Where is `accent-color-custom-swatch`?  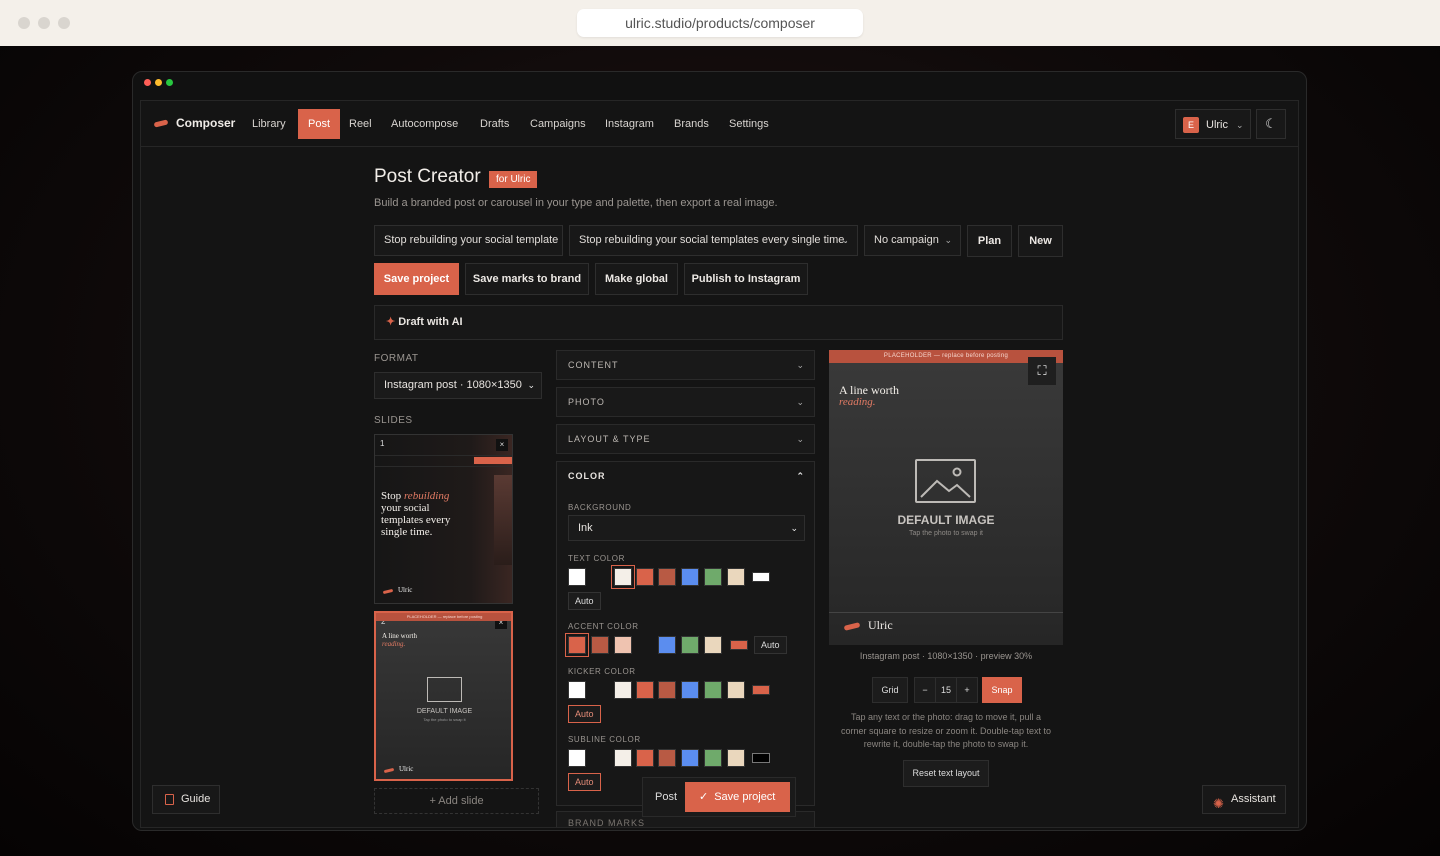
accent-color-custom-swatch is located at coordinates (739, 645).